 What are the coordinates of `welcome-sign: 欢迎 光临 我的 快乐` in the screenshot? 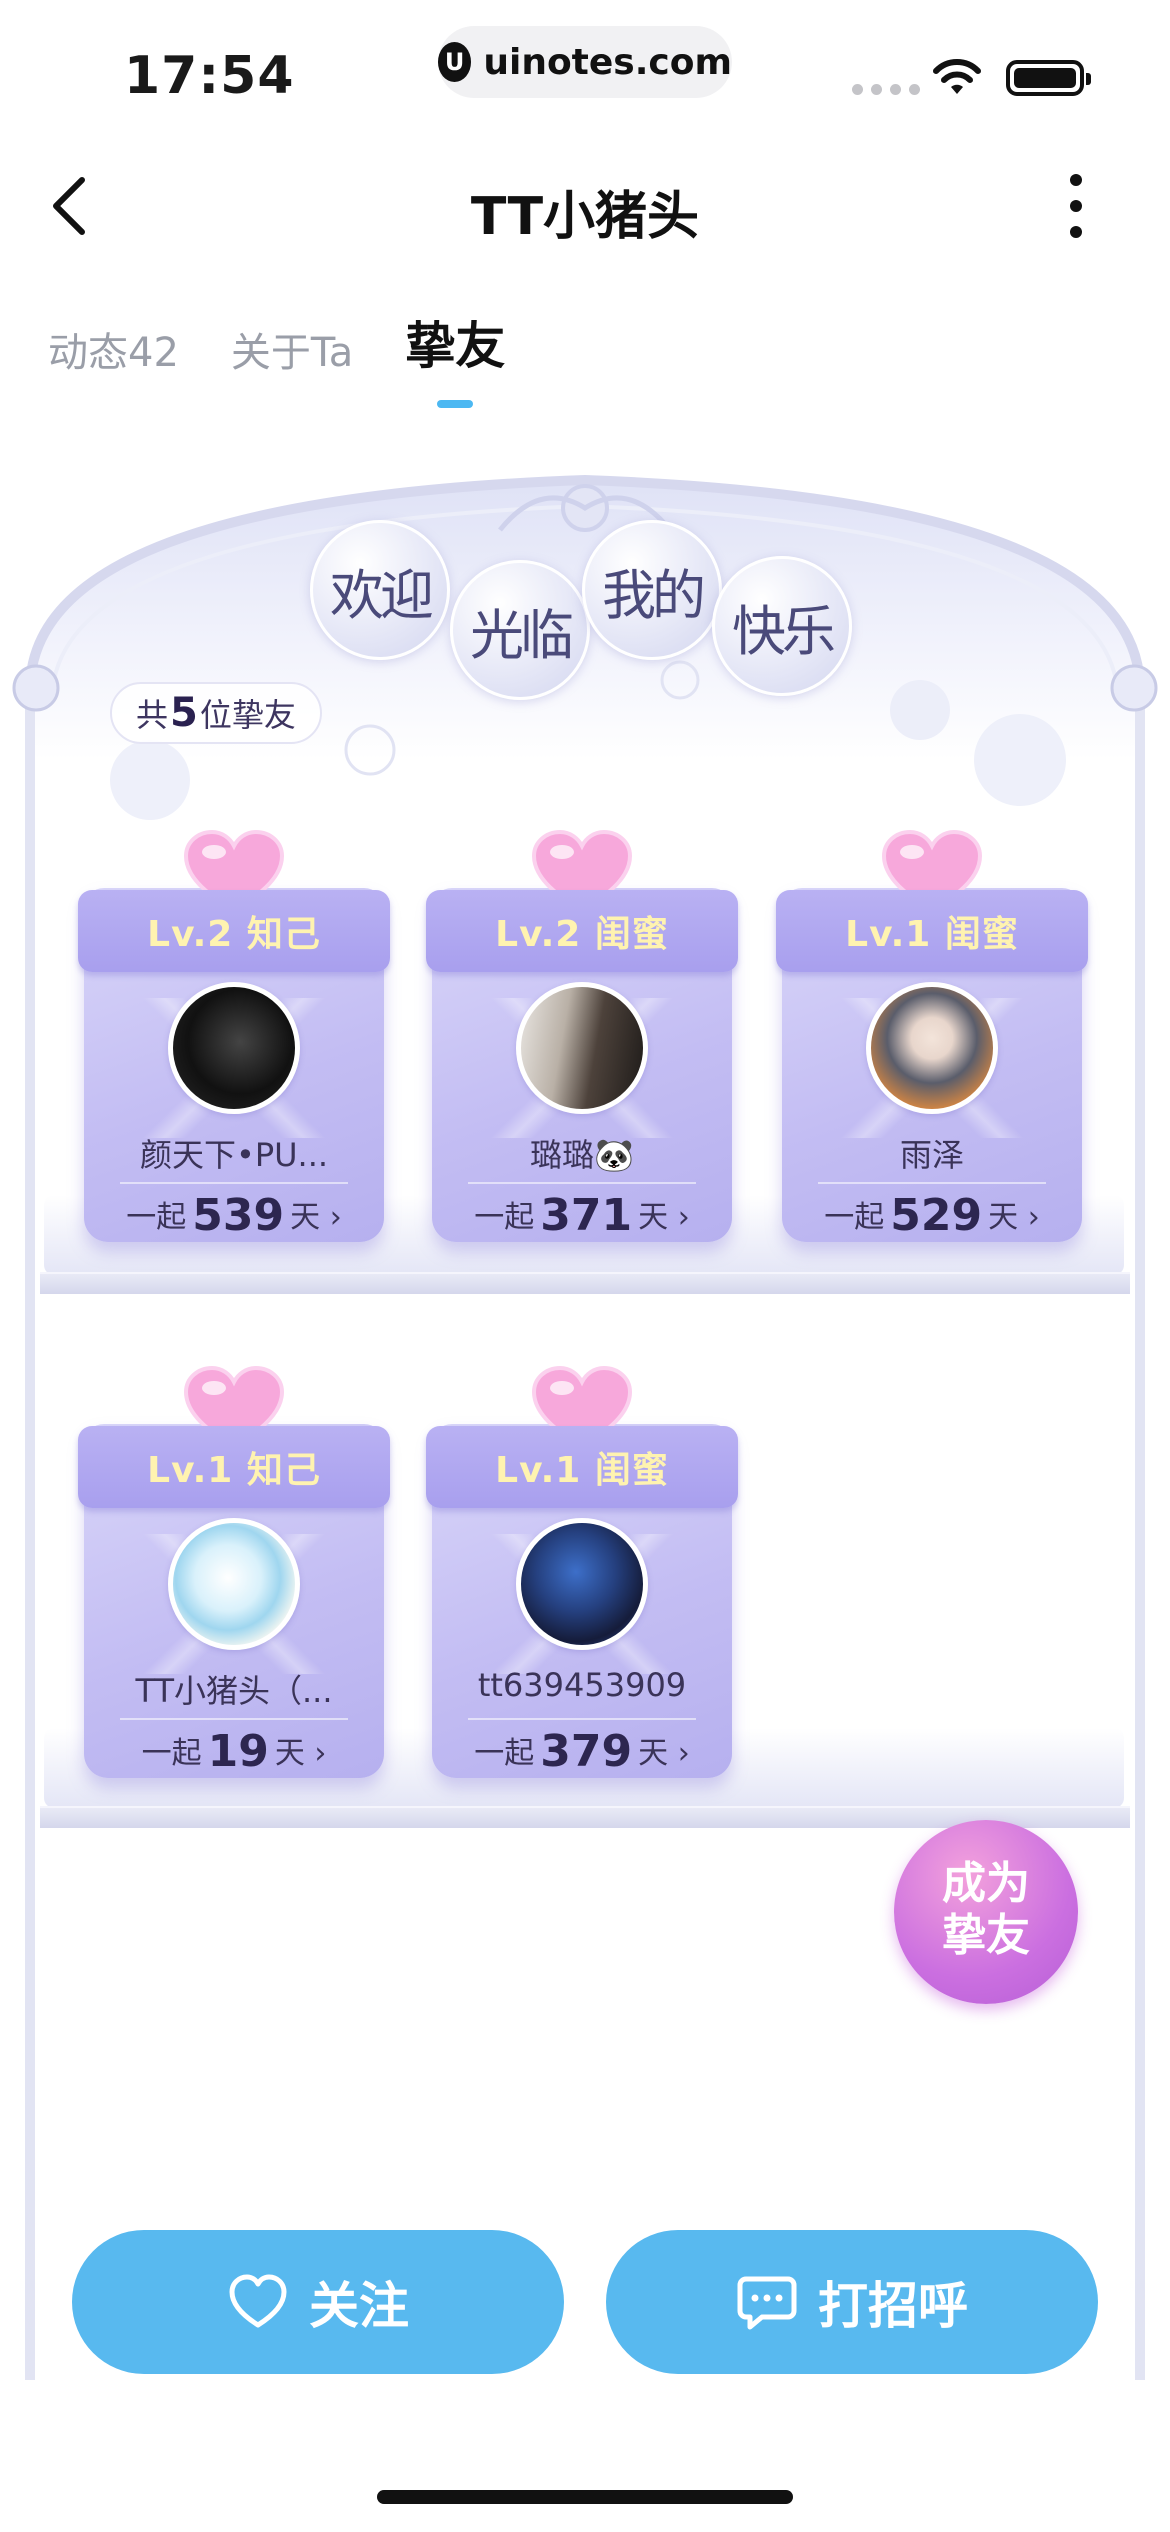 It's located at (590, 610).